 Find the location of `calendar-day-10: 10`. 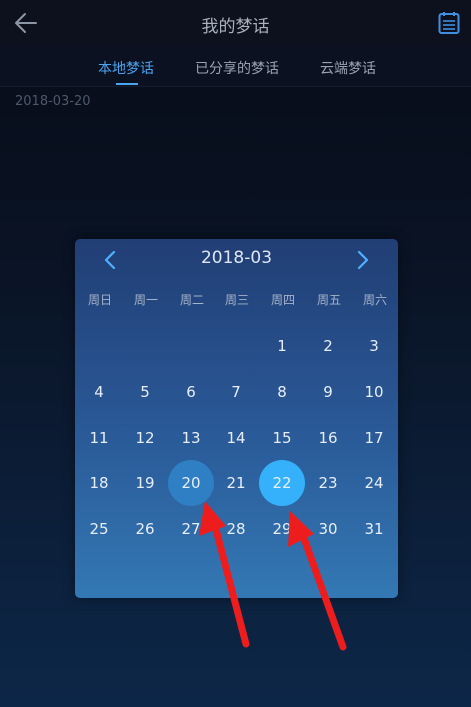

calendar-day-10: 10 is located at coordinates (374, 392).